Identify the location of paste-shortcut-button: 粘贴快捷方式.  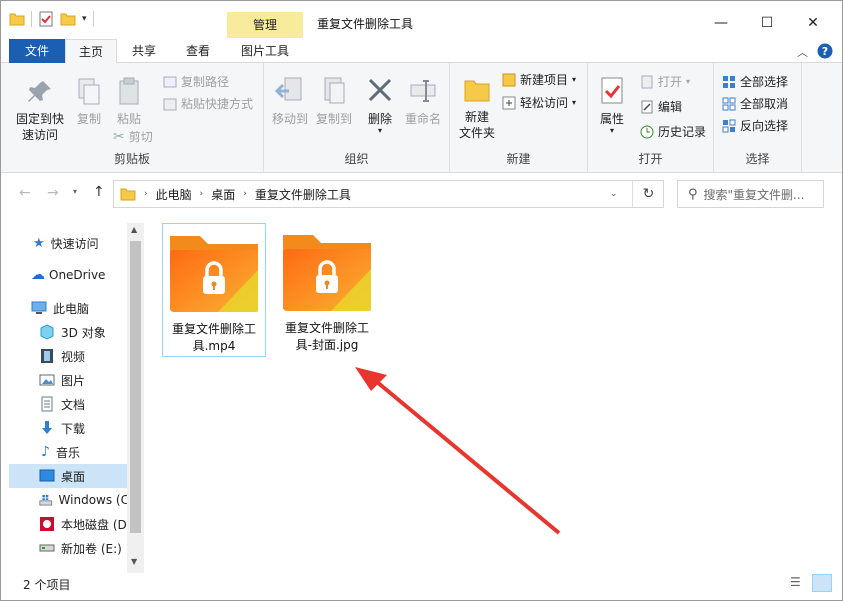
(208, 103).